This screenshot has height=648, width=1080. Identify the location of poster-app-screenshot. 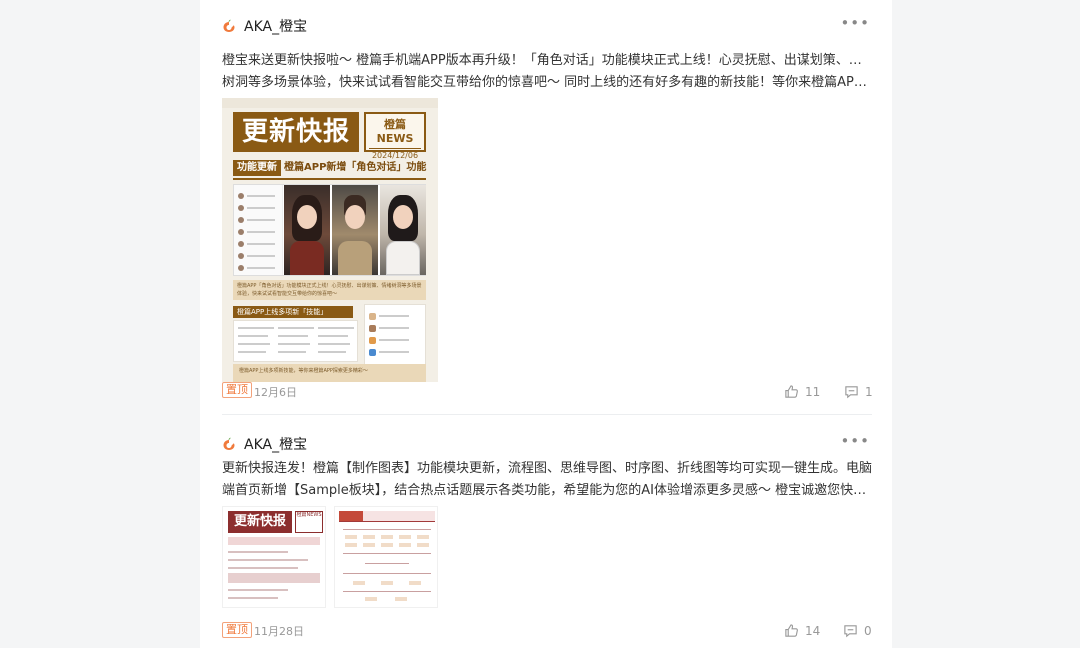
(329, 230).